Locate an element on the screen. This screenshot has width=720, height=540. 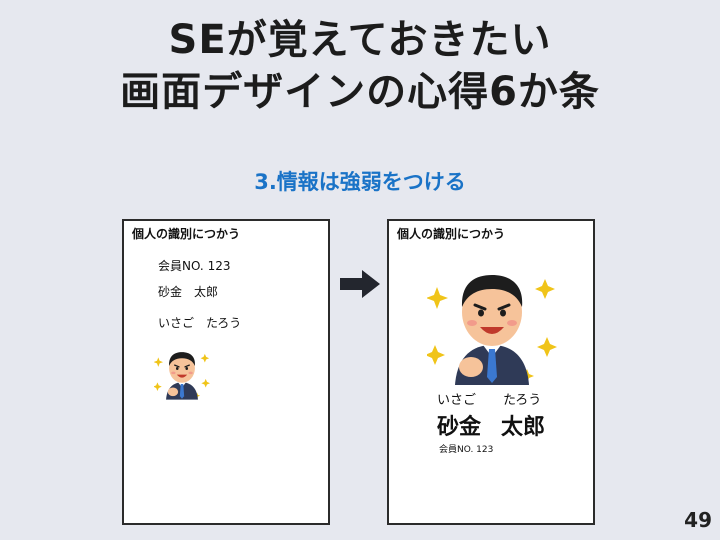
page-number: 49 is located at coordinates (698, 520).